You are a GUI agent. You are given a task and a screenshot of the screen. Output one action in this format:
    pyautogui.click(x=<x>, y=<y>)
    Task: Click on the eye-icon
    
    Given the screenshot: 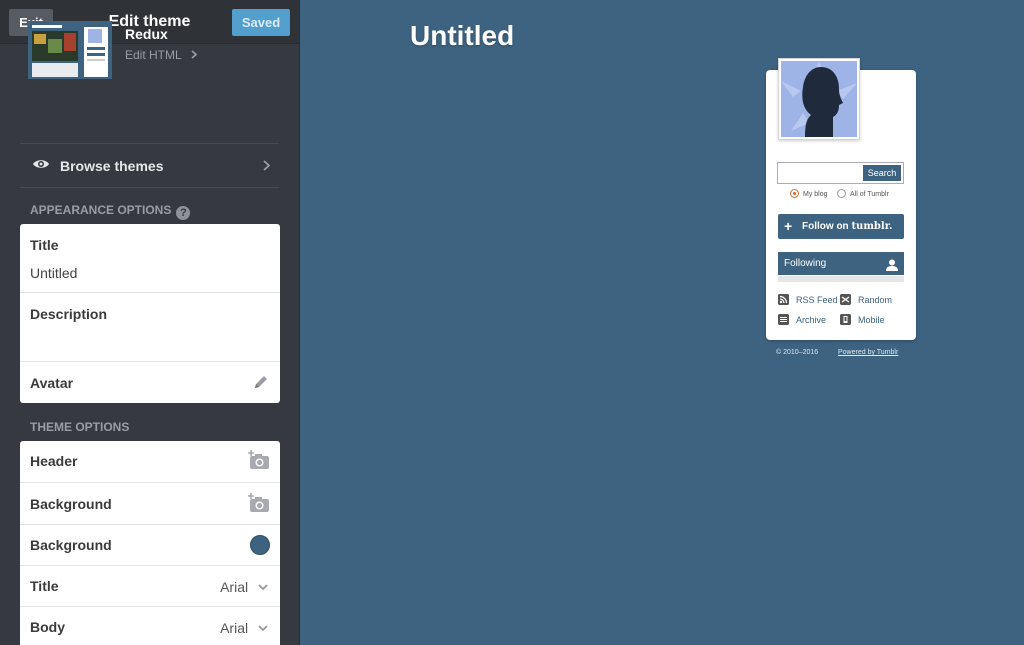 What is the action you would take?
    pyautogui.click(x=41, y=166)
    